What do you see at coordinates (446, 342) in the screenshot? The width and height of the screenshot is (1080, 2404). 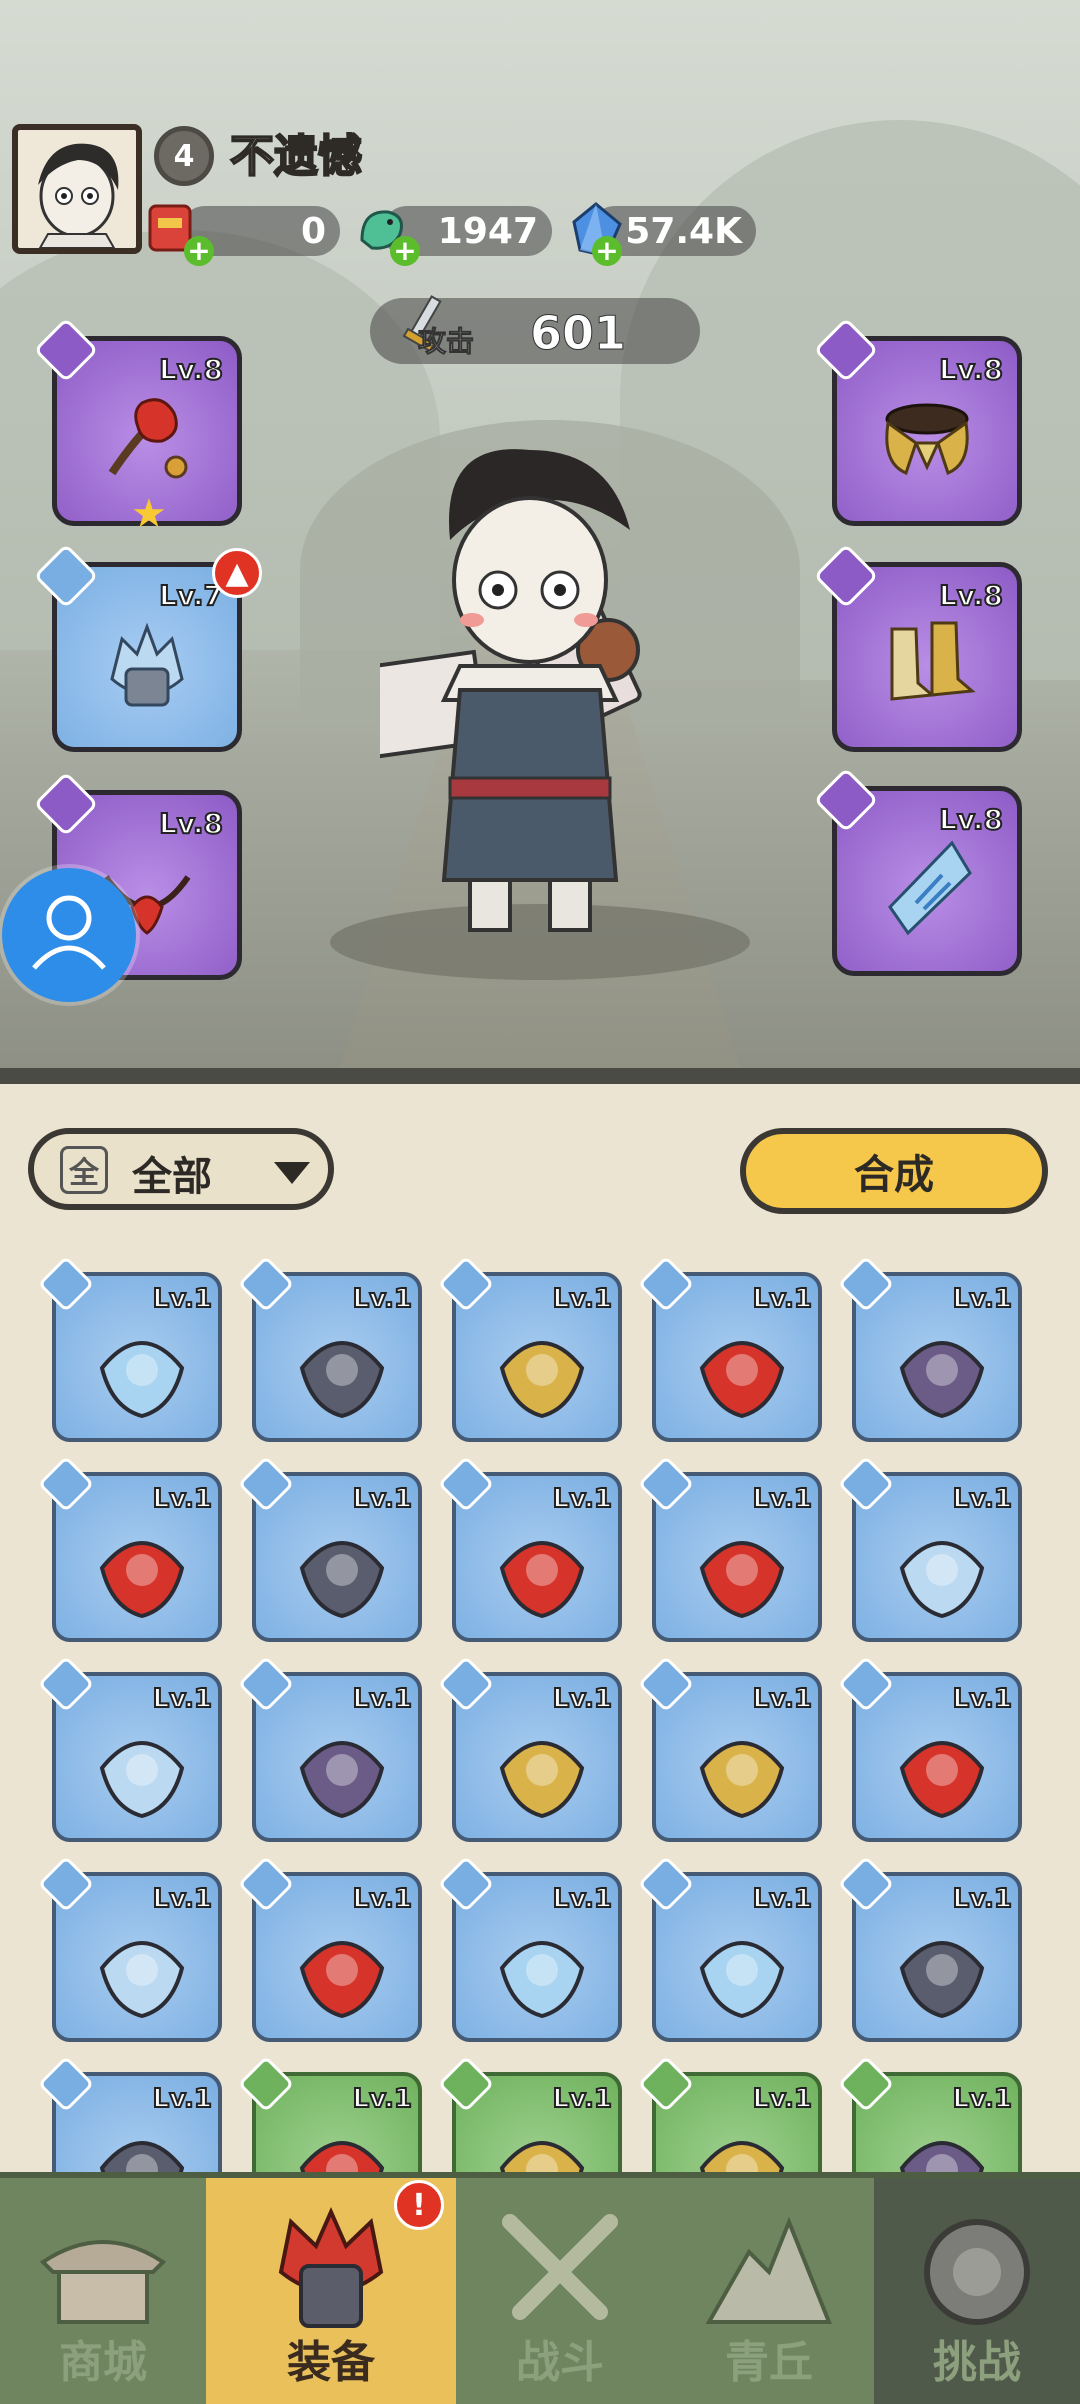 I see `attack-label: 攻击` at bounding box center [446, 342].